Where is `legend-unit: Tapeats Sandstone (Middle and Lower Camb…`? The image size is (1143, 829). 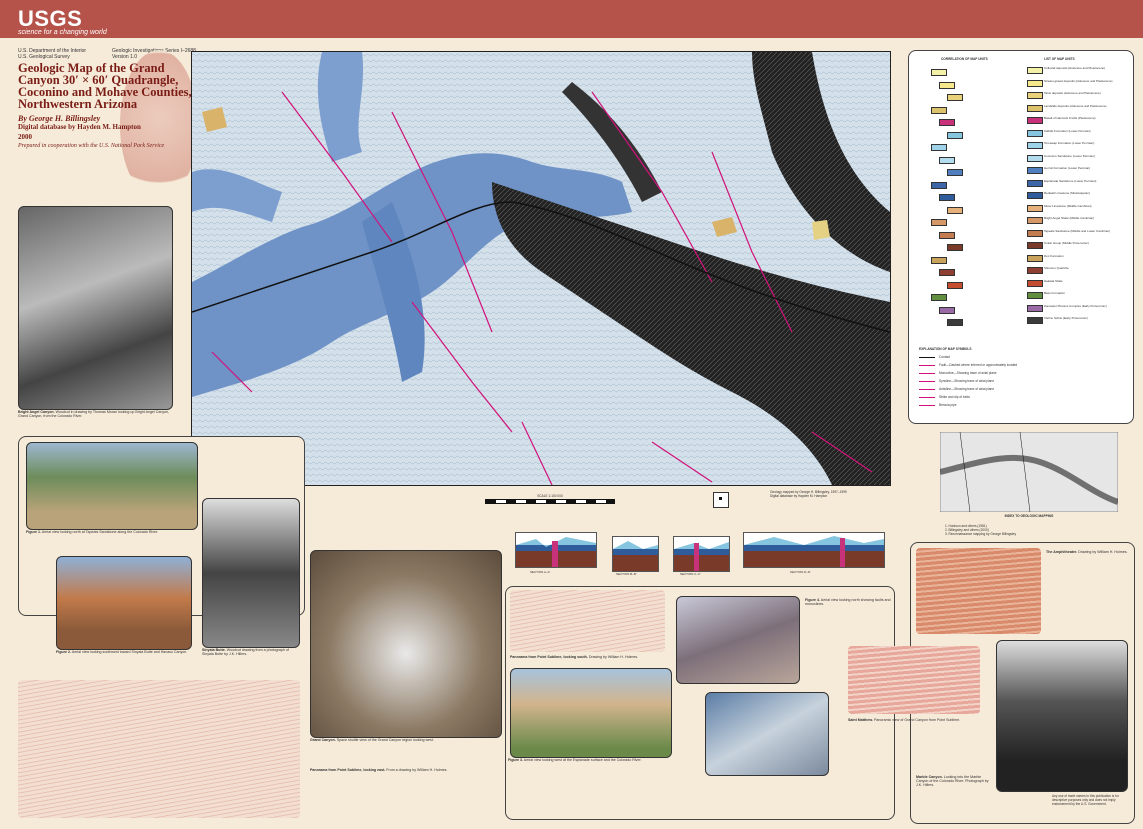
legend-unit: Tapeats Sandstone (Middle and Lower Camb… is located at coordinates (1077, 232).